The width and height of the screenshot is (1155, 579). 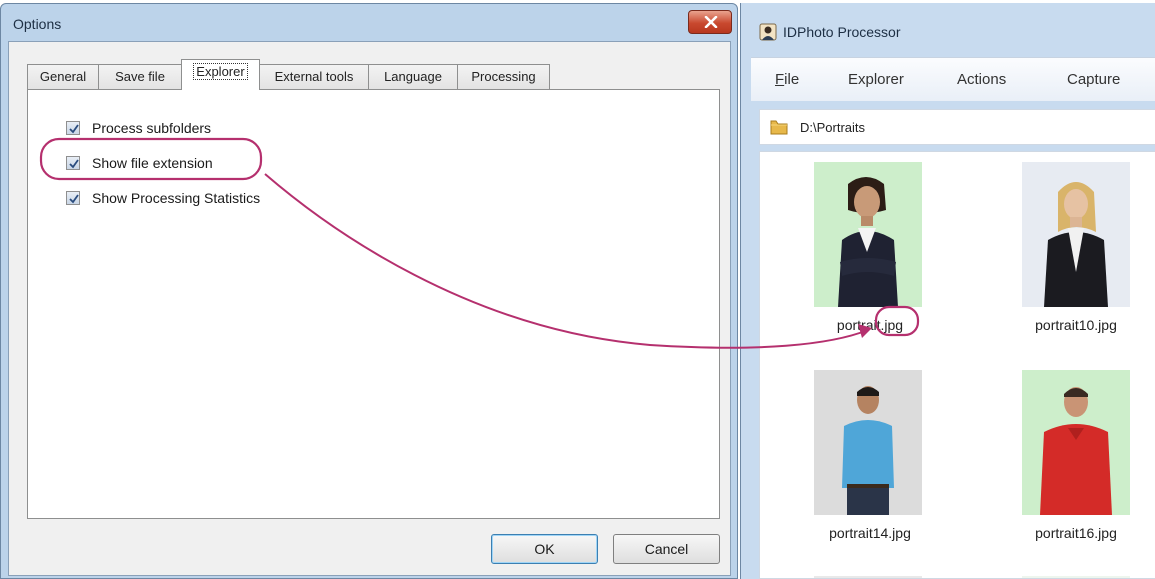 I want to click on tab-explorer: Explorer, so click(x=220, y=74).